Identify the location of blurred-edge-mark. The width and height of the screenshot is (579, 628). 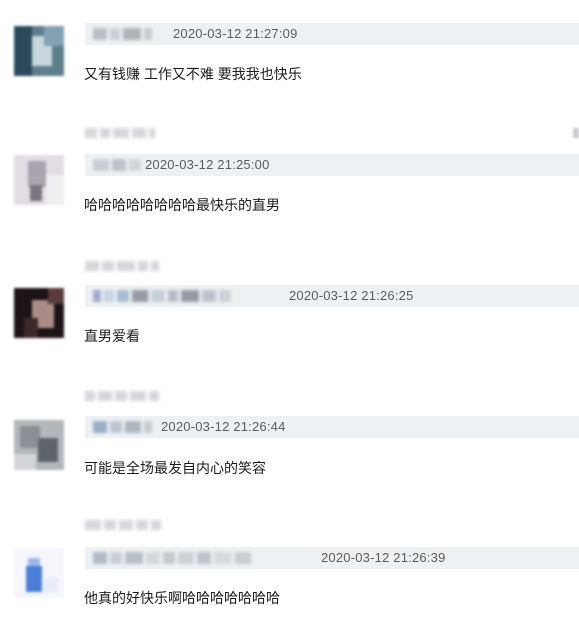
(576, 133).